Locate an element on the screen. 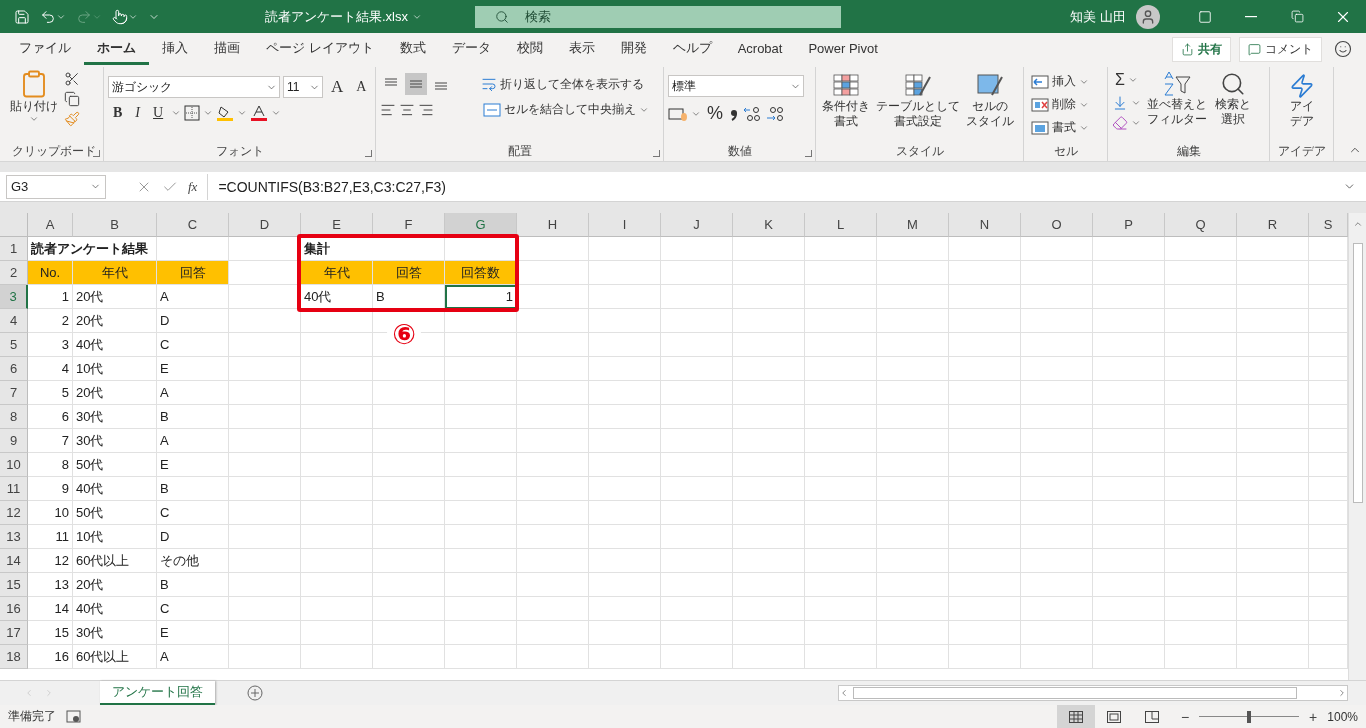 Image resolution: width=1366 pixels, height=728 pixels. column-header: E is located at coordinates (337, 225).